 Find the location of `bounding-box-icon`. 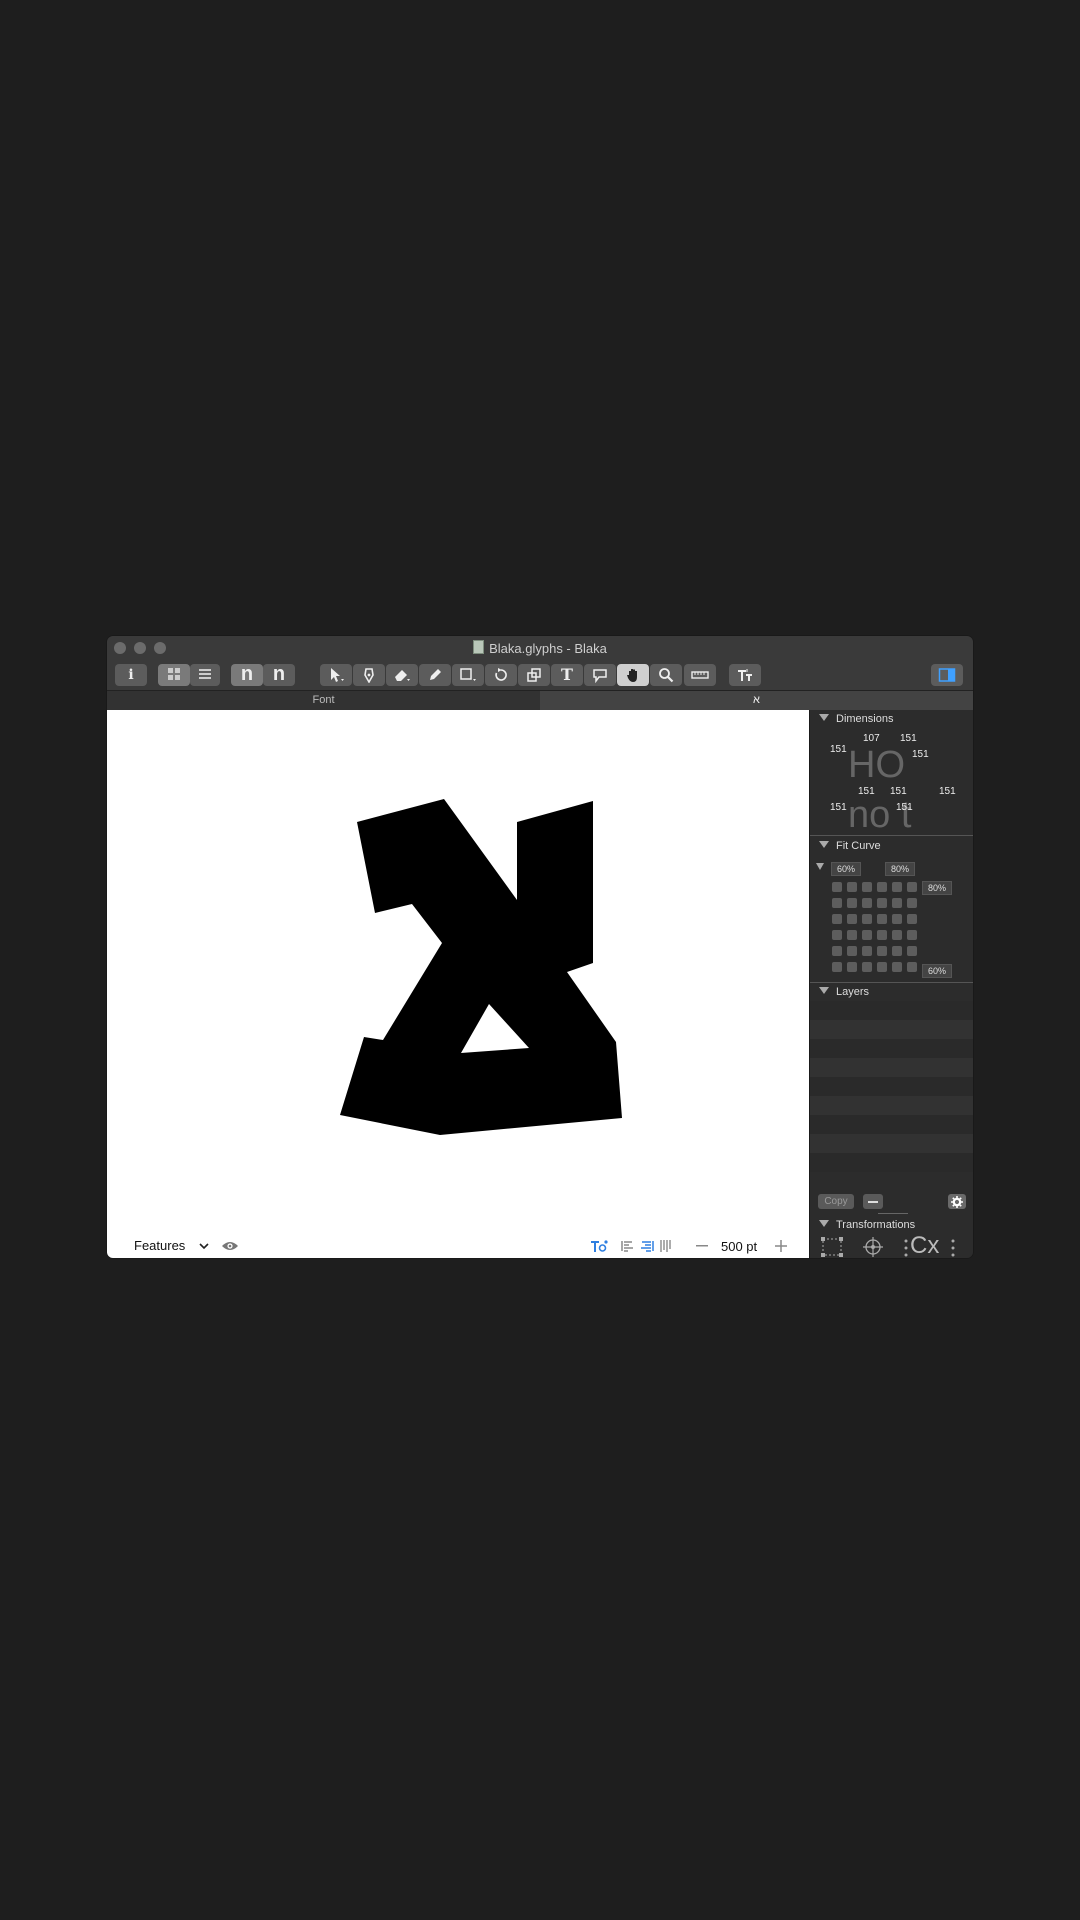

bounding-box-icon is located at coordinates (832, 1247).